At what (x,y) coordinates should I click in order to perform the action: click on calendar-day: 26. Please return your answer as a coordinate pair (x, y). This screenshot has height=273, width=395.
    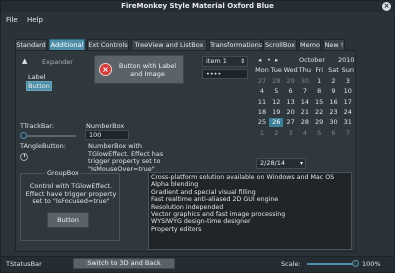
    Looking at the image, I should click on (276, 123).